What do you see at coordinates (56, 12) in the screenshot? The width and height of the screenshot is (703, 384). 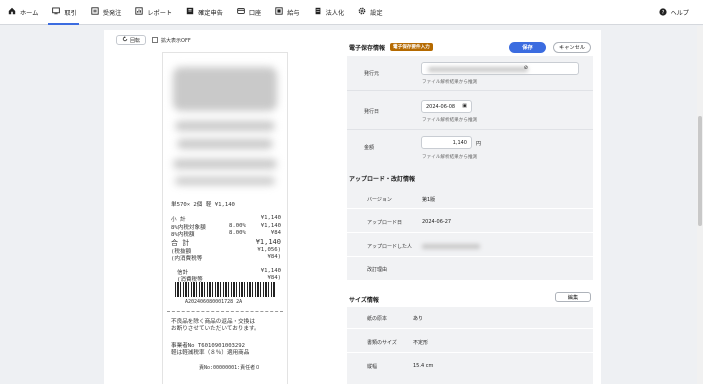 I see `monitor-icon` at bounding box center [56, 12].